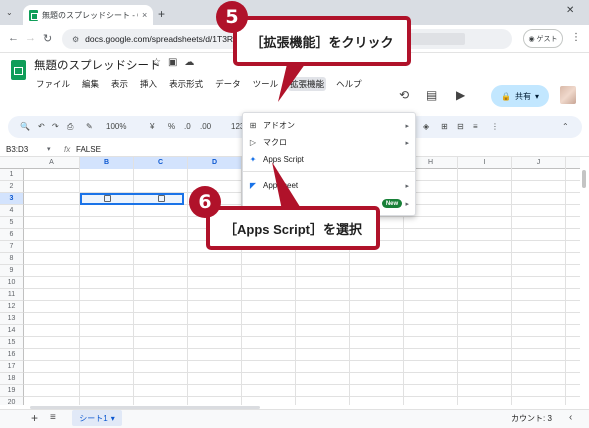  What do you see at coordinates (584, 179) in the screenshot?
I see `vertical-scrollbar` at bounding box center [584, 179].